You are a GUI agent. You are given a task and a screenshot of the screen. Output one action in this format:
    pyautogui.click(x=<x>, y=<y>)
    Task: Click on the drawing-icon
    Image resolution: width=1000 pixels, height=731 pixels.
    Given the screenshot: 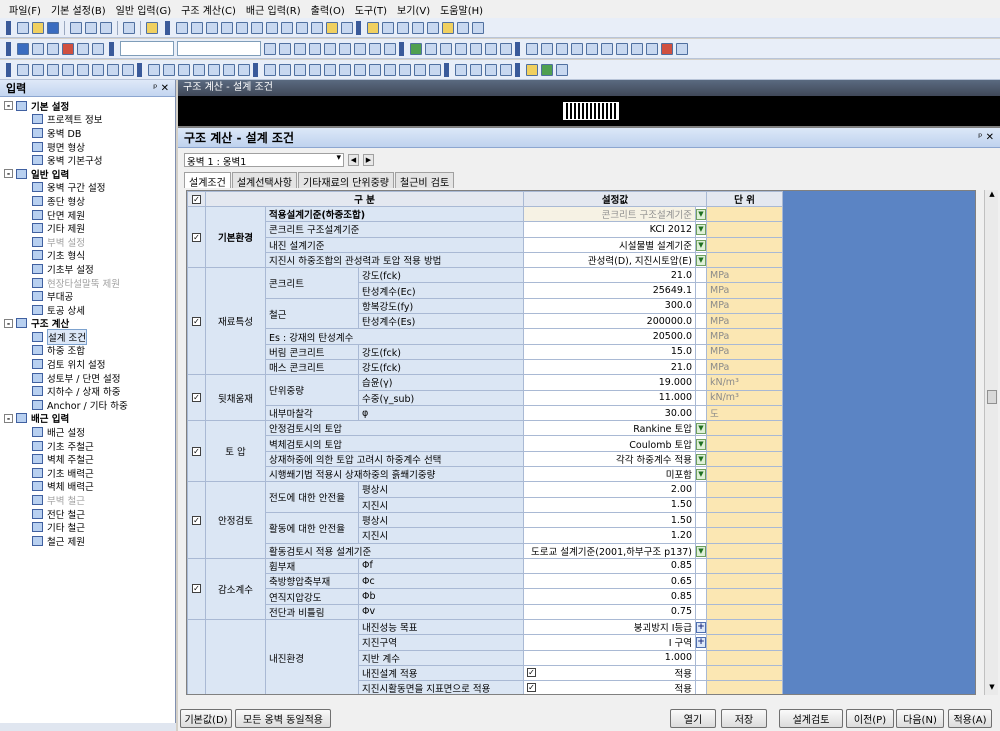 What is the action you would take?
    pyautogui.click(x=463, y=27)
    